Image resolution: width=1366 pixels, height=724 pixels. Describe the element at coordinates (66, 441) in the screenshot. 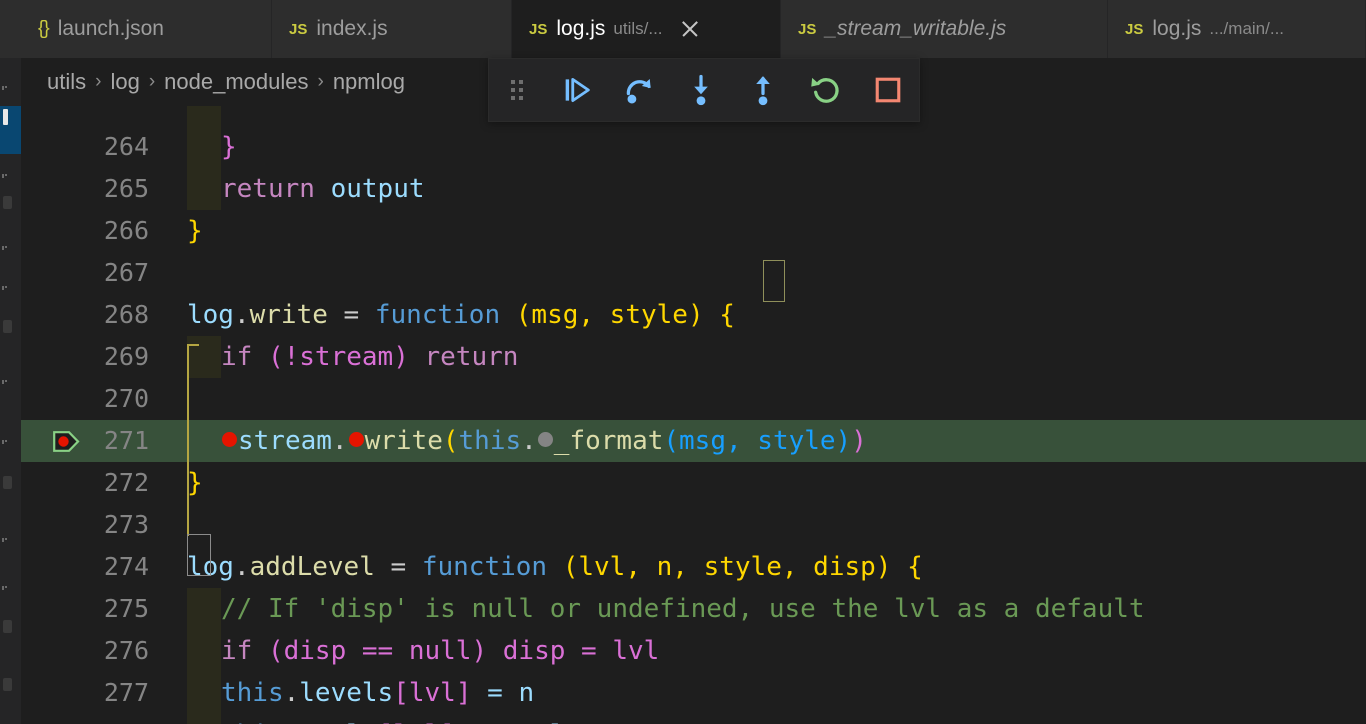

I see `breakpoint-current-marker` at that location.